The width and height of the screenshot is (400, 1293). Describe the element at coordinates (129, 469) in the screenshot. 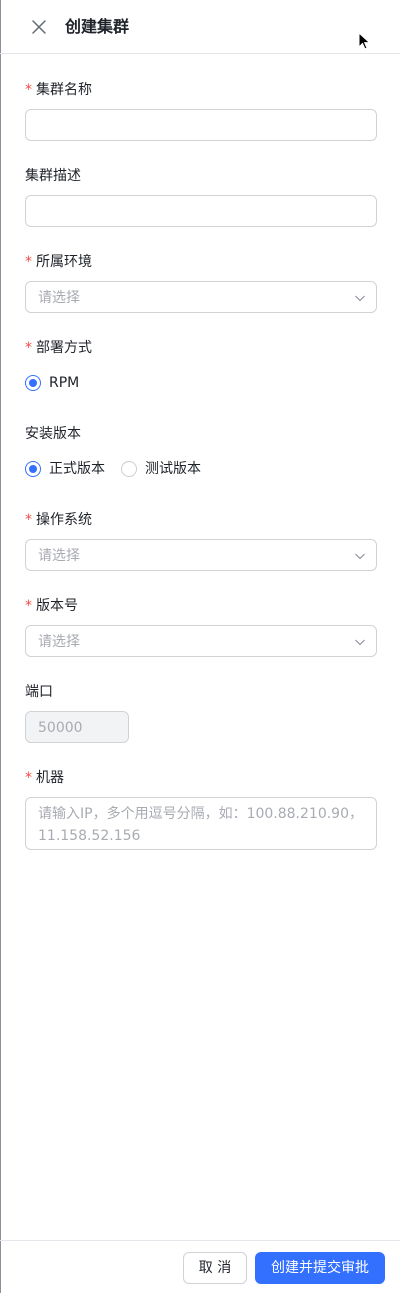

I see `radio-test-version` at that location.